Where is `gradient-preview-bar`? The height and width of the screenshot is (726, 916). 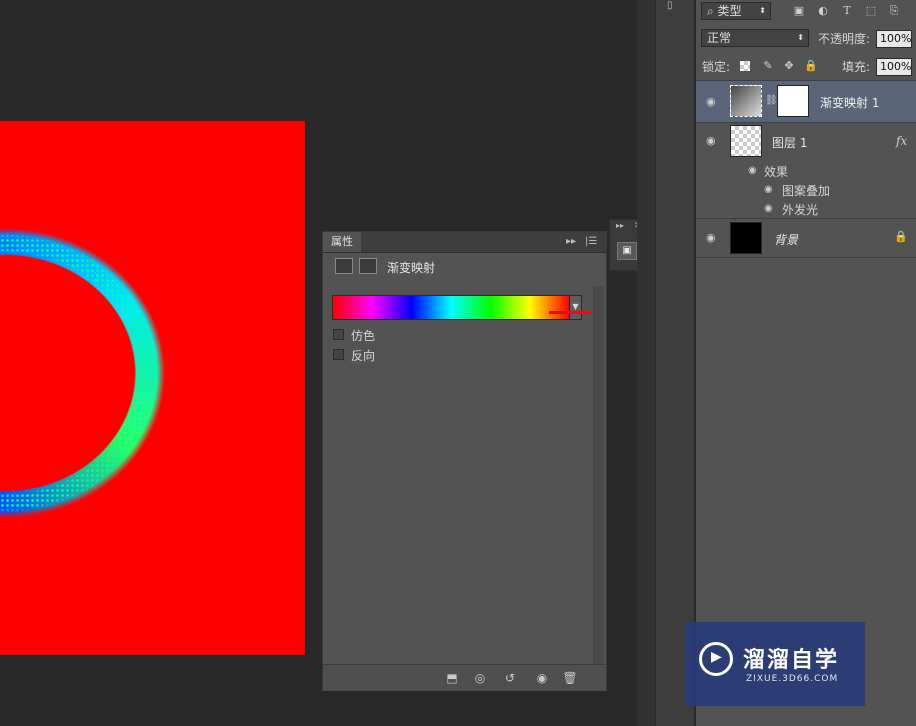 gradient-preview-bar is located at coordinates (451, 307).